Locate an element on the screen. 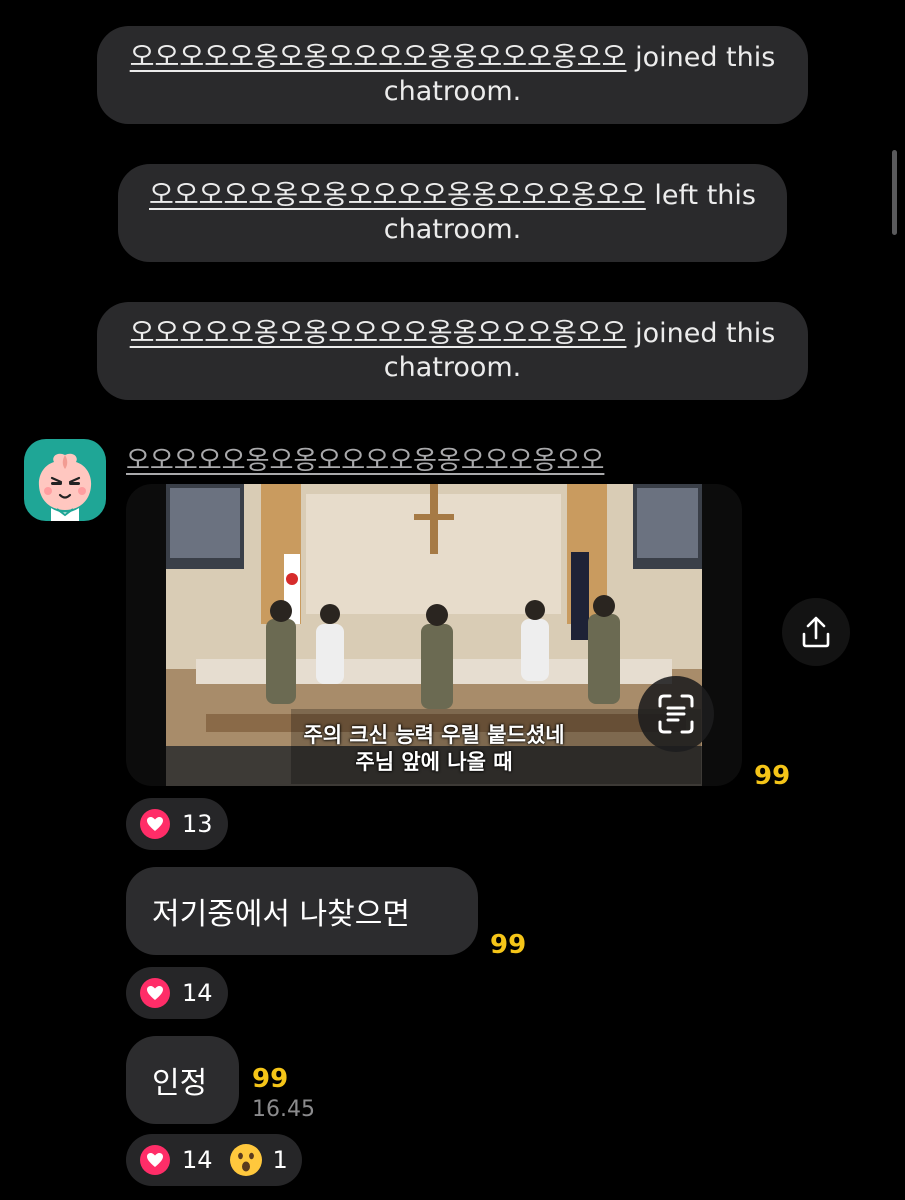  message-bubble: 저기중에서 나찾으면 is located at coordinates (302, 911).